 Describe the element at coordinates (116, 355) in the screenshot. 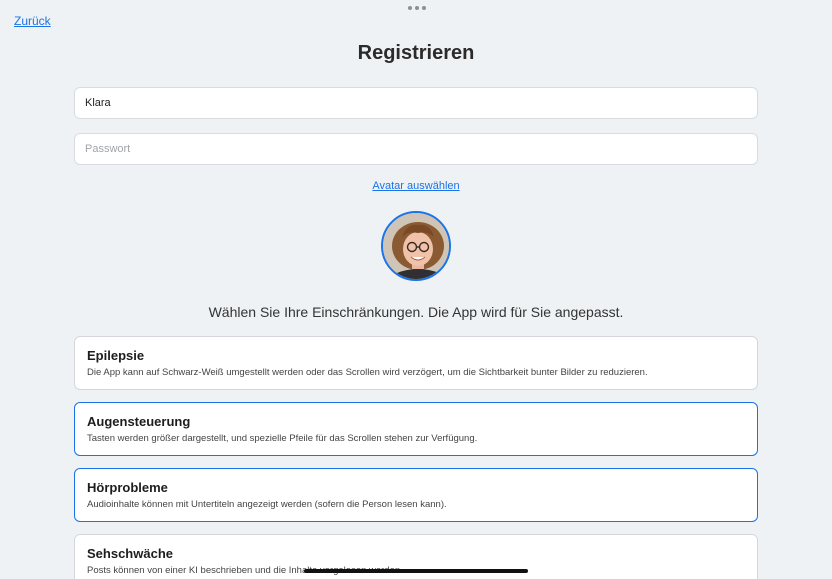

I see `option-title: Epilepsie` at that location.